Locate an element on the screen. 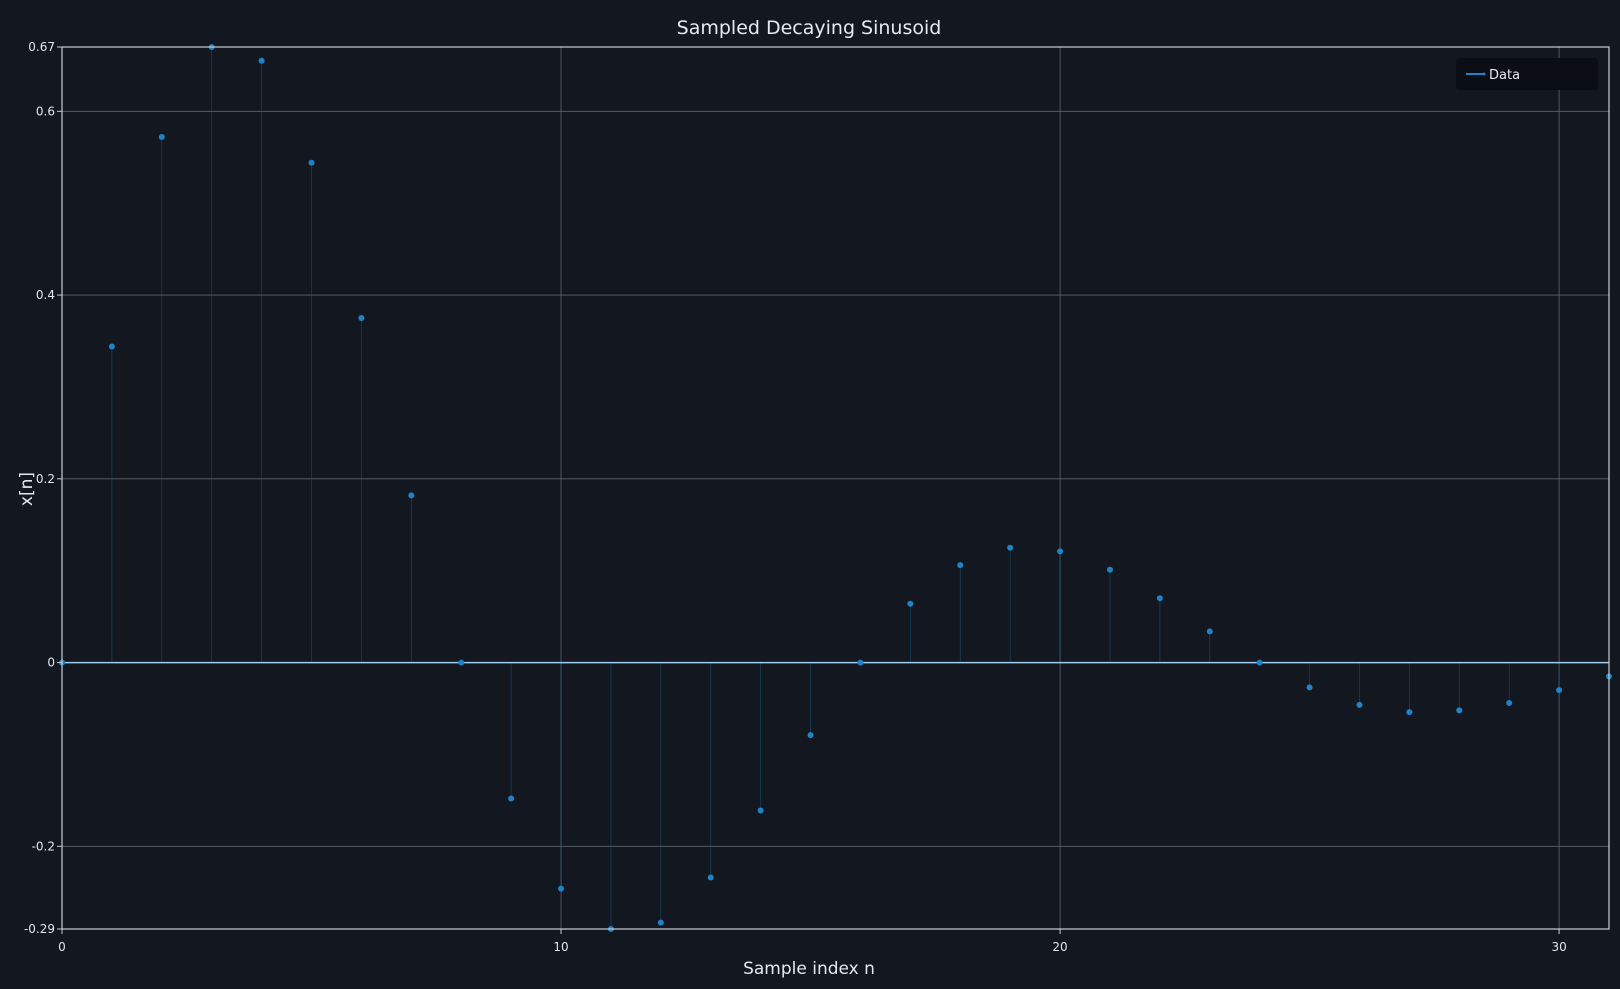 Image resolution: width=1620 pixels, height=989 pixels. data-point-n24 is located at coordinates (1259, 662).